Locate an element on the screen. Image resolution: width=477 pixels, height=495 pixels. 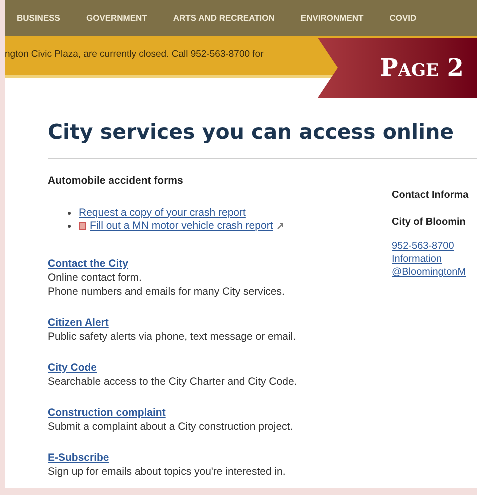
page-heading: City services you can access online is located at coordinates (251, 132).